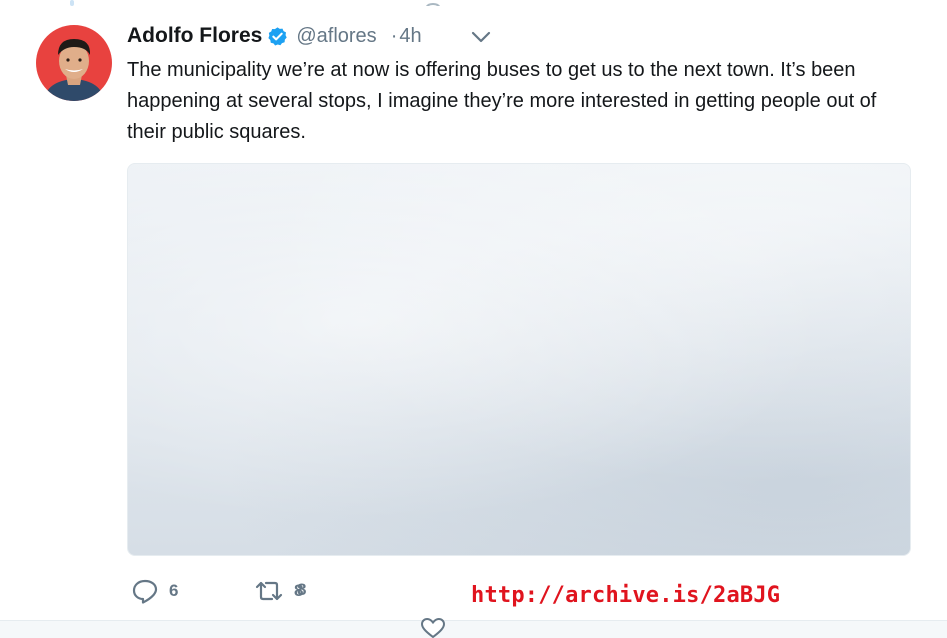 This screenshot has width=947, height=638. Describe the element at coordinates (269, 591) in the screenshot. I see `retweet-icon` at that location.